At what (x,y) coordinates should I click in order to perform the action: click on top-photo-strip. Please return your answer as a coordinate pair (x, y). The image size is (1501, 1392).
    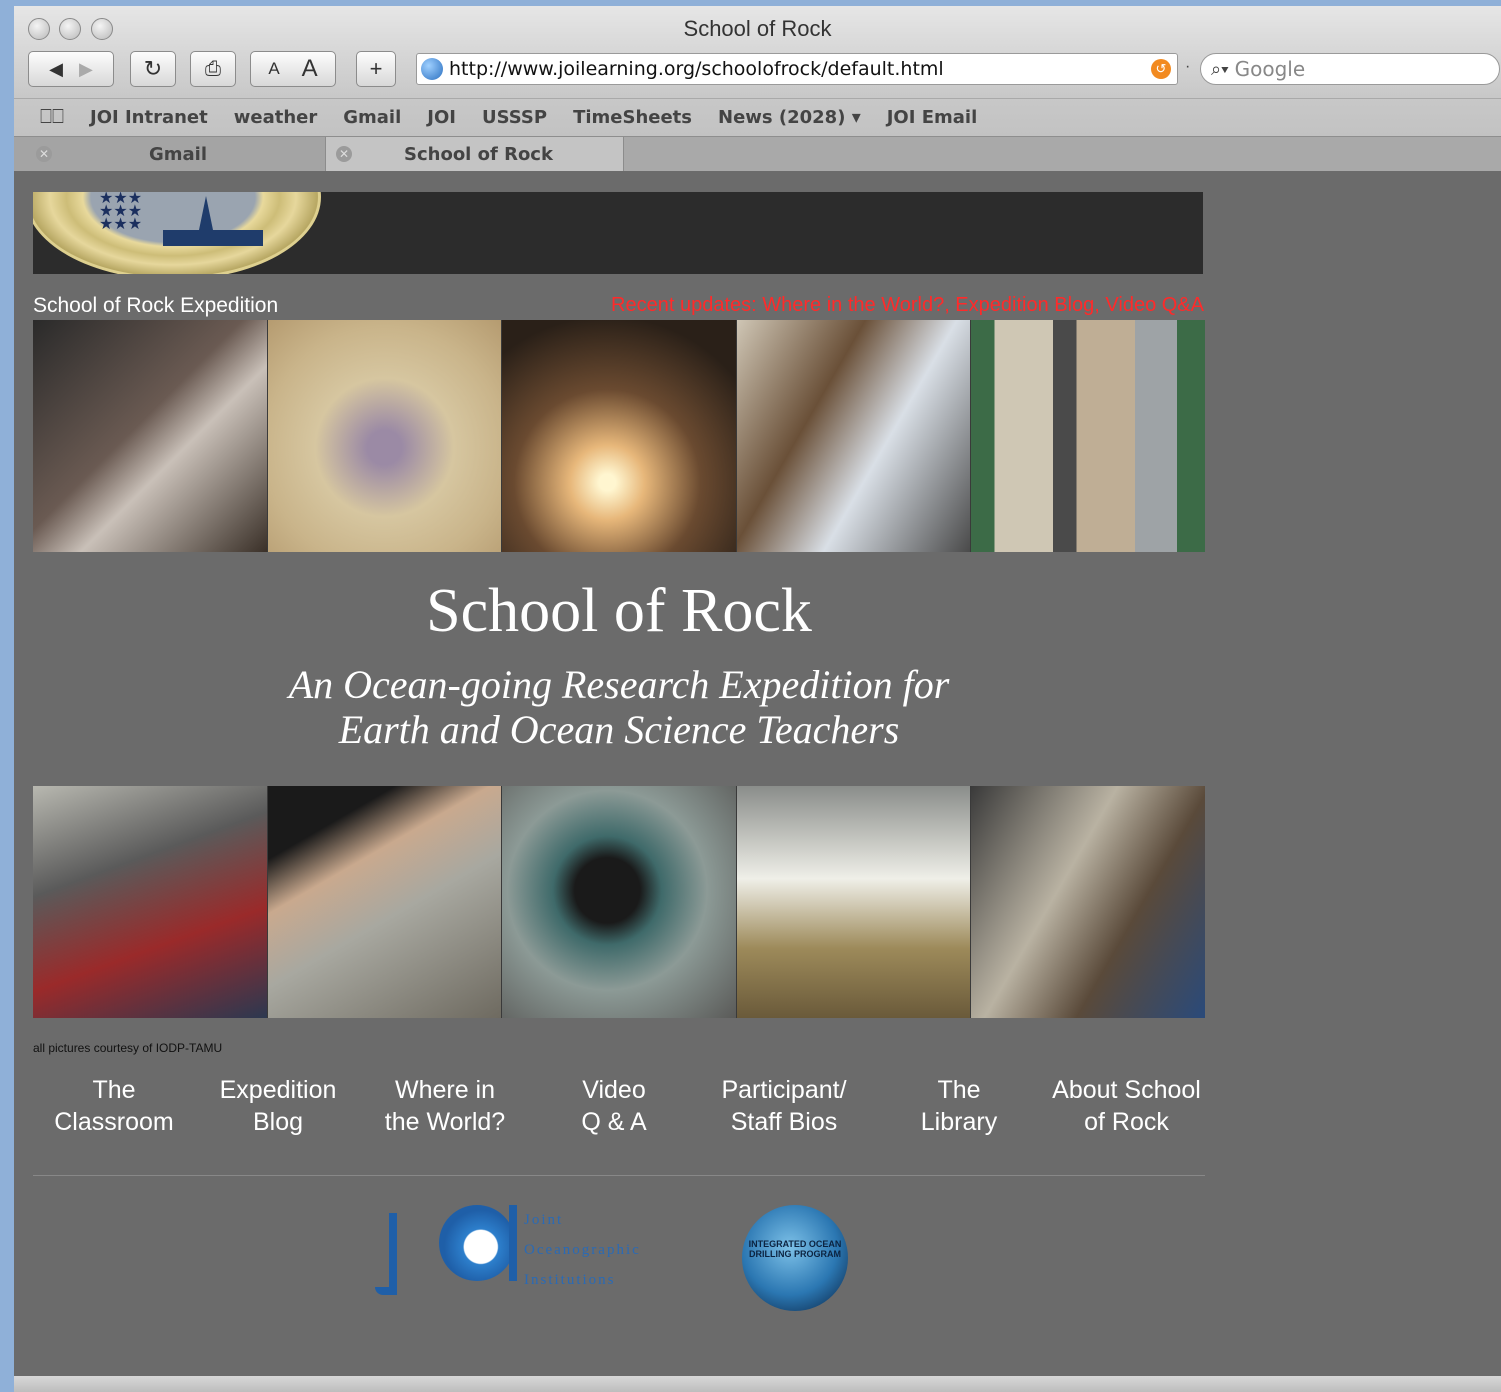
    Looking at the image, I should click on (619, 436).